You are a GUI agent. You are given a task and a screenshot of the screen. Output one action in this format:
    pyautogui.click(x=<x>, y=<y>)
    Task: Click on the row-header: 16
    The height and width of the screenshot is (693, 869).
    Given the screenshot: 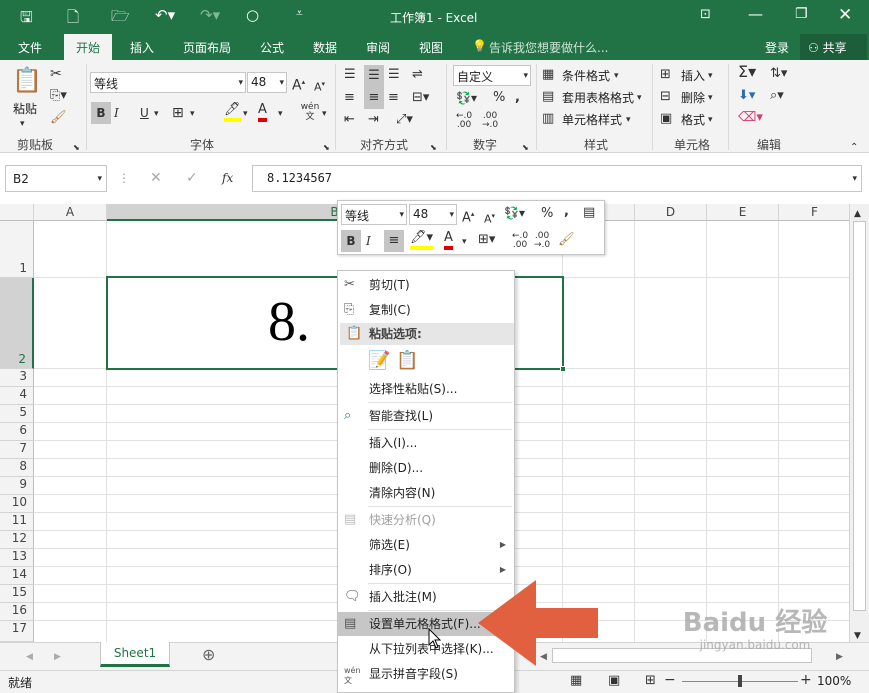 What is the action you would take?
    pyautogui.click(x=17, y=612)
    